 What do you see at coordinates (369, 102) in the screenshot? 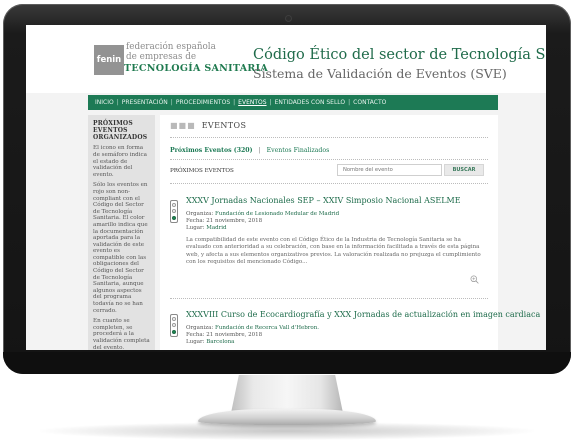
I see `nav-item-contacto: CONTACTO` at bounding box center [369, 102].